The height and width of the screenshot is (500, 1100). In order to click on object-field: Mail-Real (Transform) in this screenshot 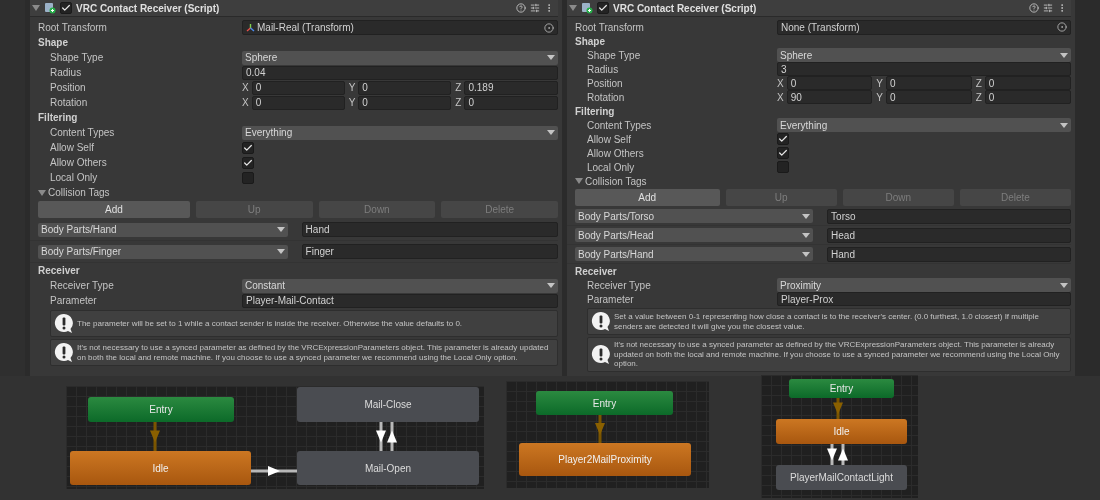, I will do `click(400, 27)`.